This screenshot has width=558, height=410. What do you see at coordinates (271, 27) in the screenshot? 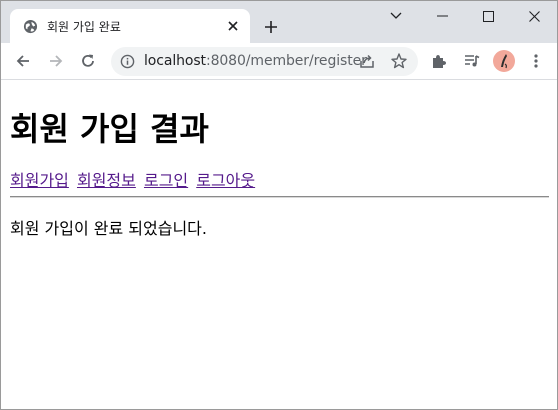
I see `new-tab-button` at bounding box center [271, 27].